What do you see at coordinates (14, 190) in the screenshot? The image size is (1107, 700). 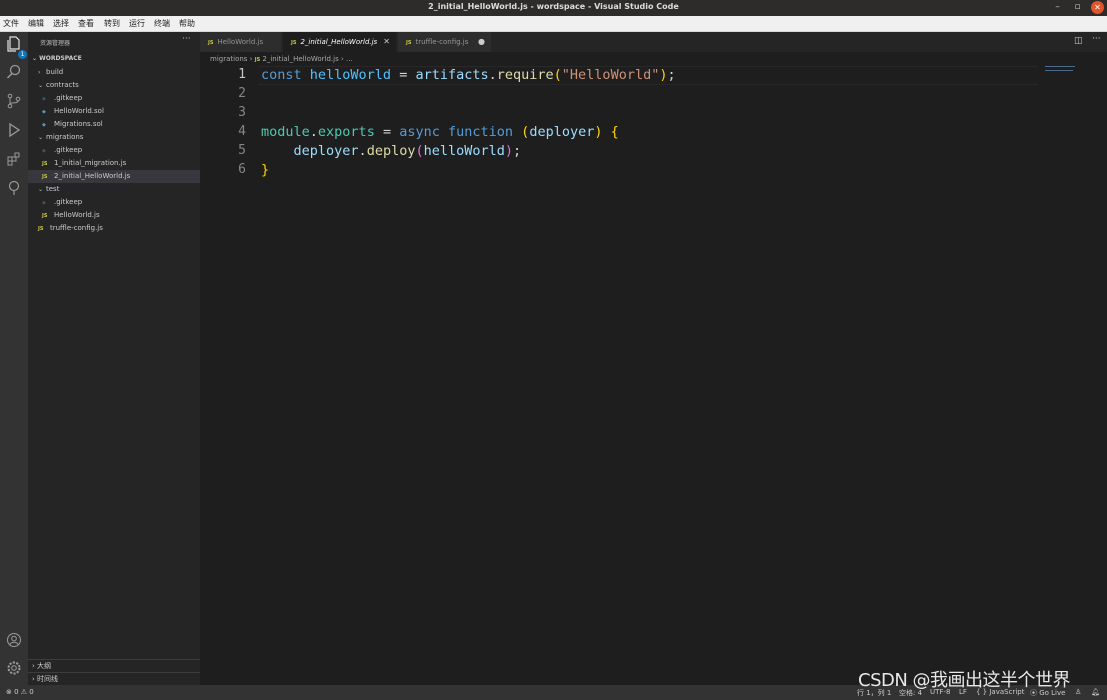 I see `remote-tree-icon` at bounding box center [14, 190].